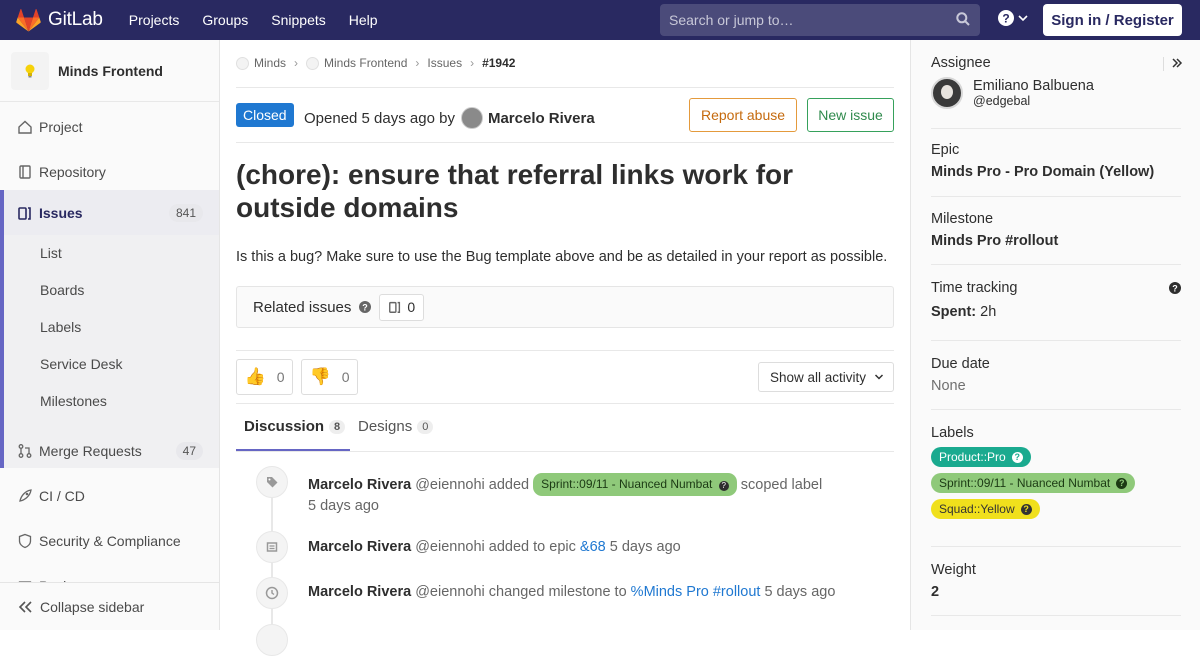 The width and height of the screenshot is (1200, 656). Describe the element at coordinates (61, 126) in the screenshot. I see `sidebar-item-label: Project` at that location.